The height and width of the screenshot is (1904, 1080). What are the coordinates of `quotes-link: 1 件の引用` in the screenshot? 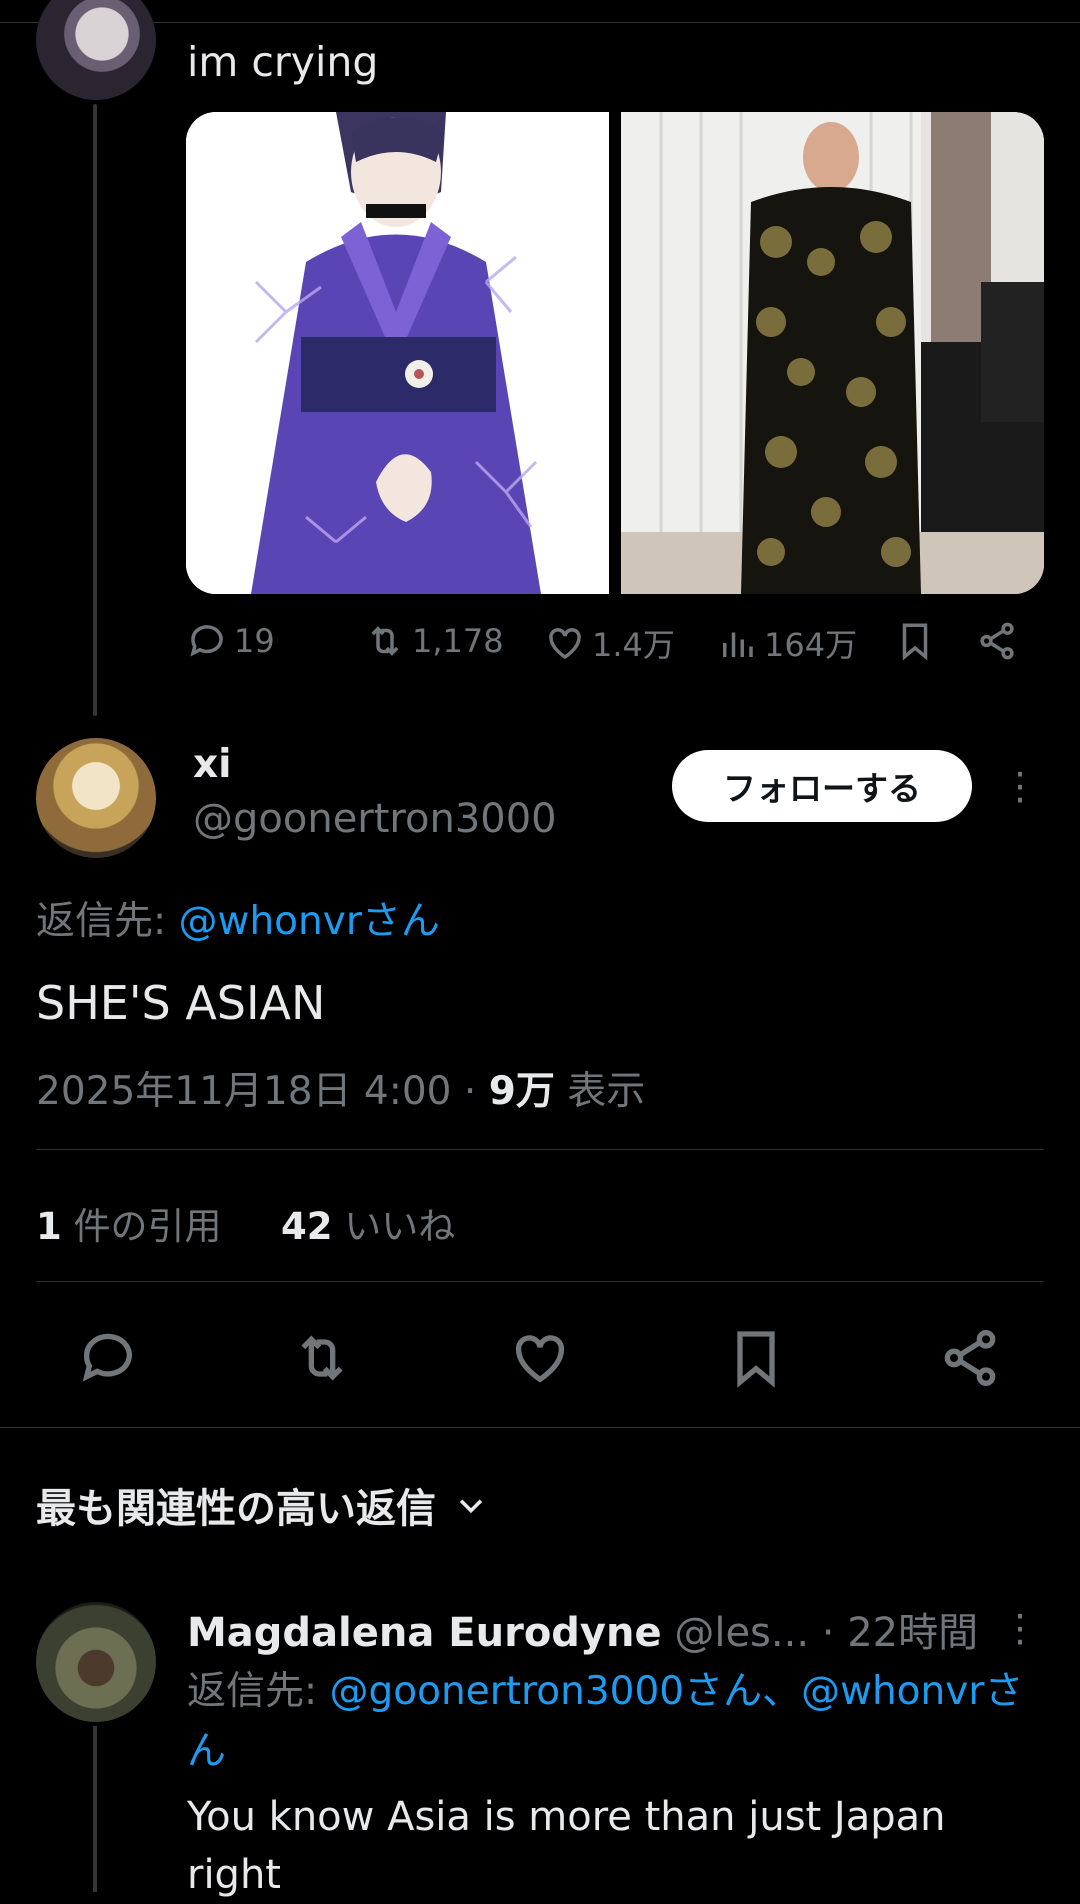 It's located at (129, 1226).